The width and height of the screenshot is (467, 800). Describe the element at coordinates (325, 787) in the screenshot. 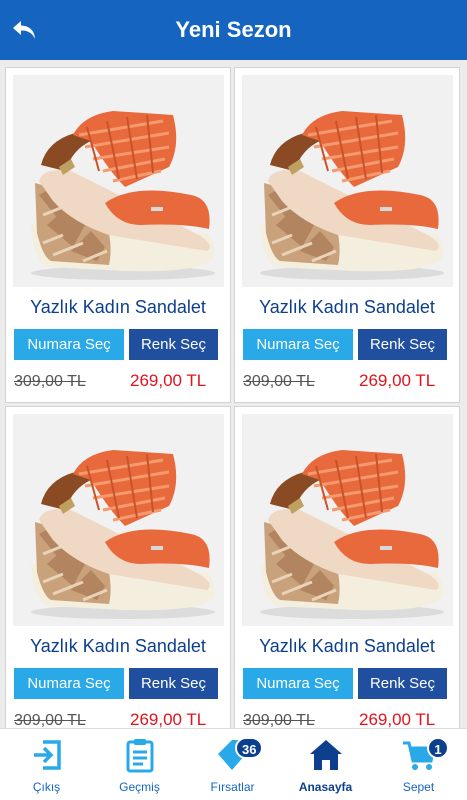

I see `nav-label: Anasayfa` at that location.